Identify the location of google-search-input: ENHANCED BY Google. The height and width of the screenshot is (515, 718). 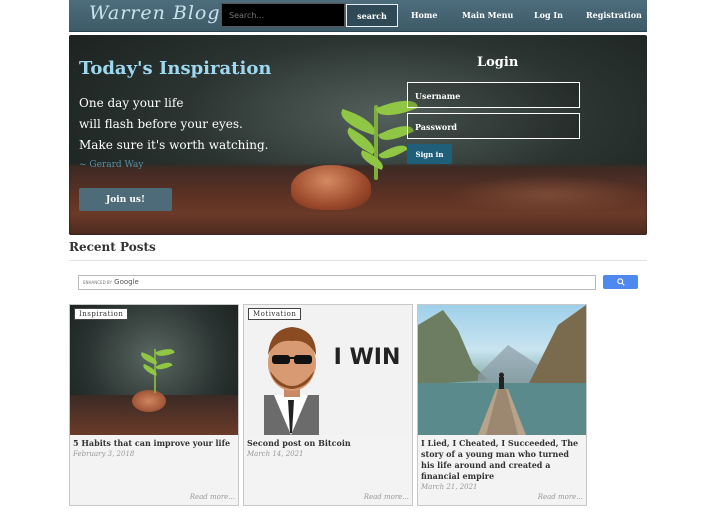
(337, 282).